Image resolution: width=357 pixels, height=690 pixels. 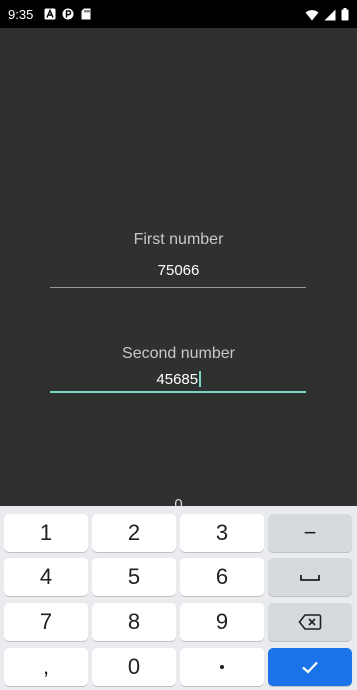 What do you see at coordinates (46, 667) in the screenshot?
I see `key-comma: ,` at bounding box center [46, 667].